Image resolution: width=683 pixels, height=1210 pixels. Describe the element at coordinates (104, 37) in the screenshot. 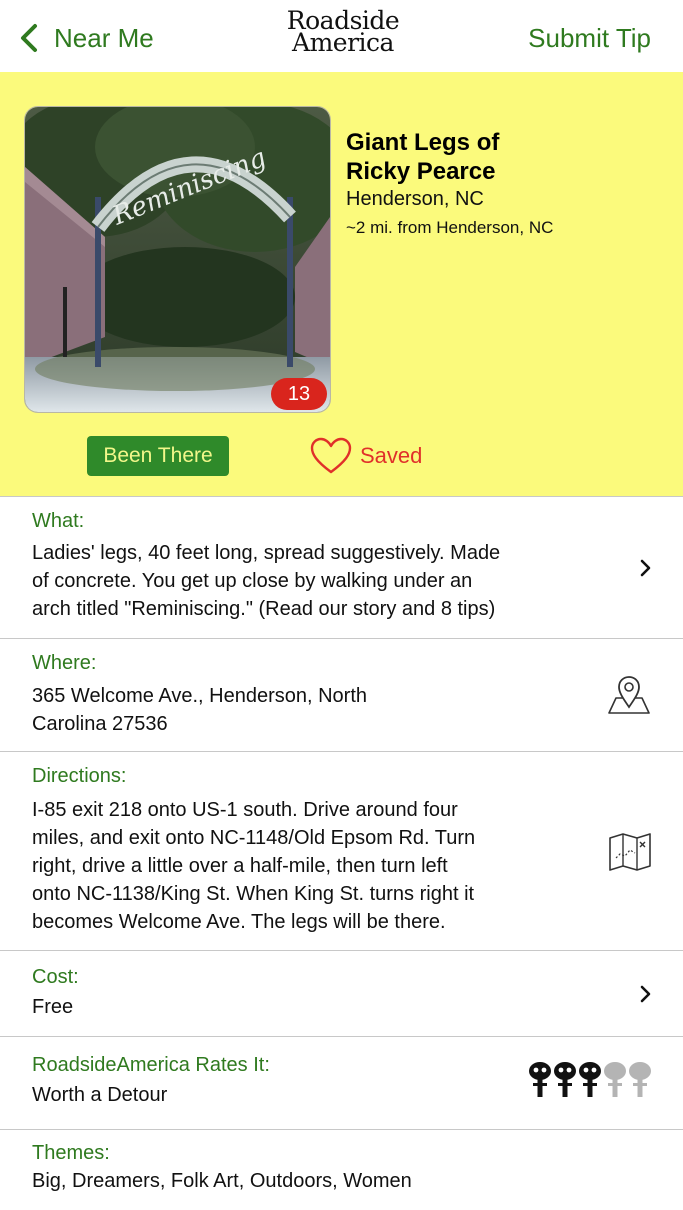

I see `near-me-label: Near Me` at that location.